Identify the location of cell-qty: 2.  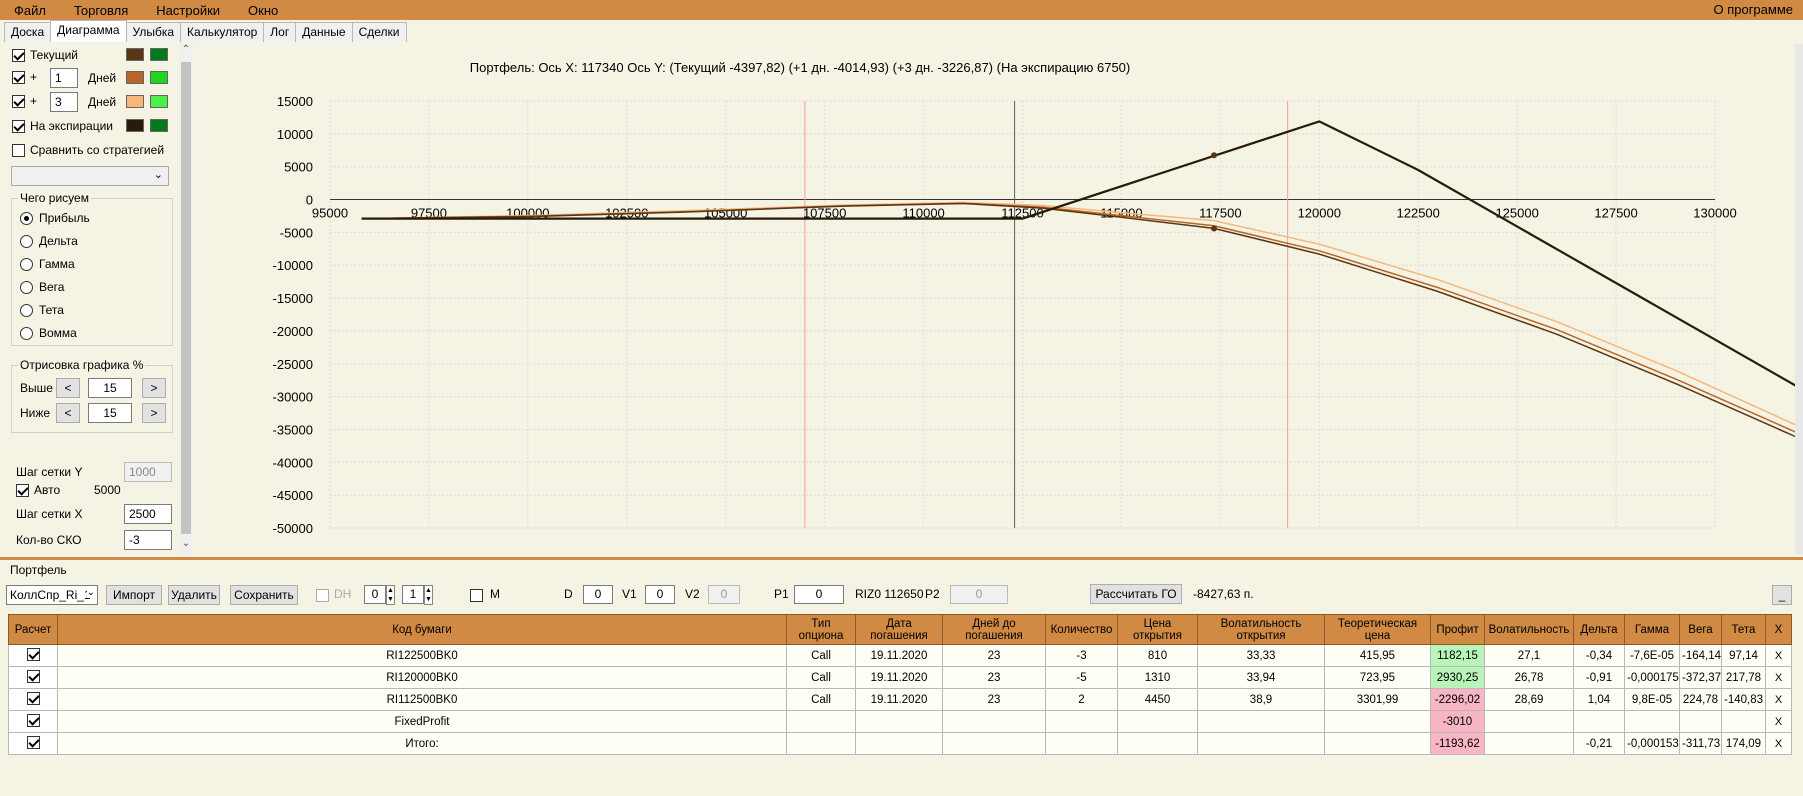
(1081, 699).